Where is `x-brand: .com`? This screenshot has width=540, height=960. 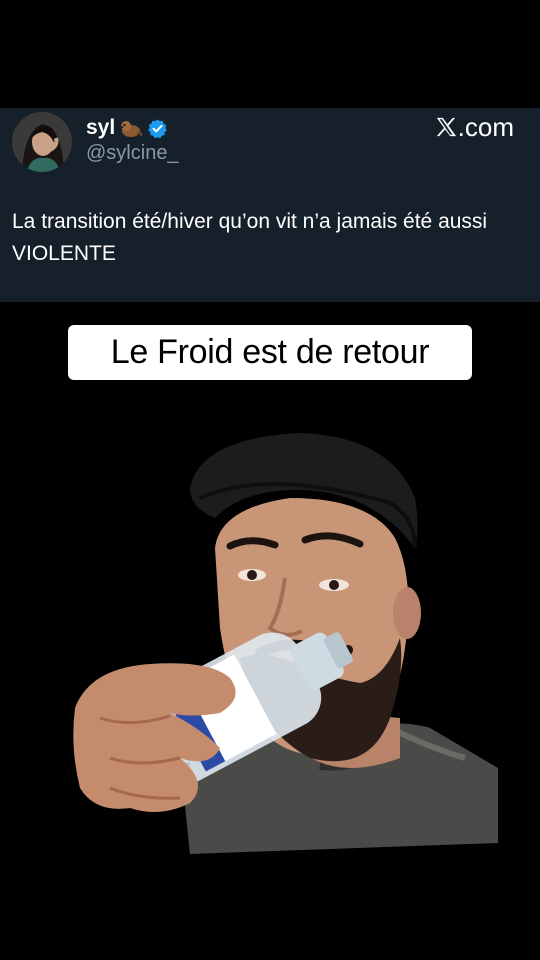
x-brand: .com is located at coordinates (474, 127).